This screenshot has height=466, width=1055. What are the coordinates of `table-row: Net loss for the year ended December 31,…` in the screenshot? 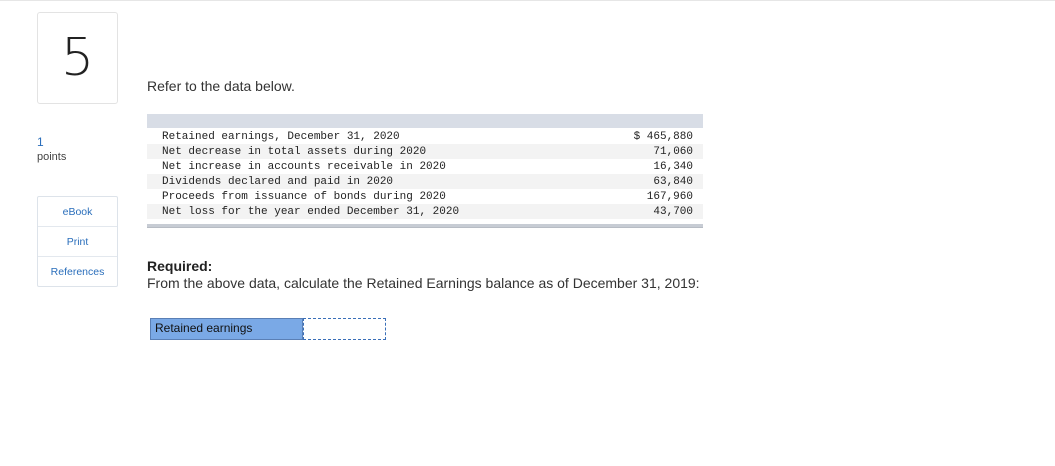 It's located at (425, 211).